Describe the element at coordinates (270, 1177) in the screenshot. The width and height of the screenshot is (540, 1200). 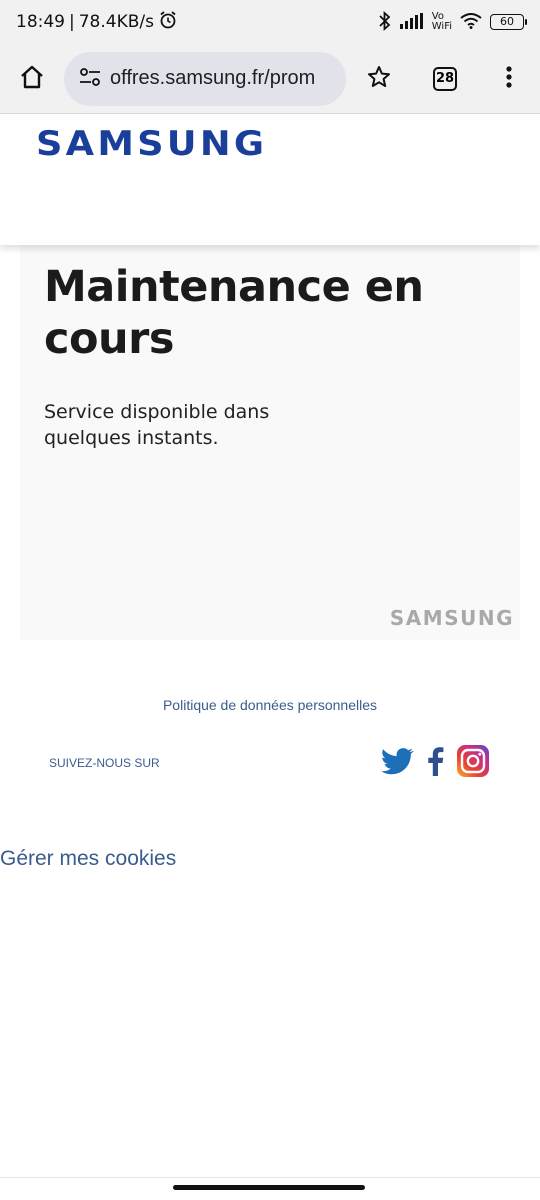
I see `nav-divider` at that location.